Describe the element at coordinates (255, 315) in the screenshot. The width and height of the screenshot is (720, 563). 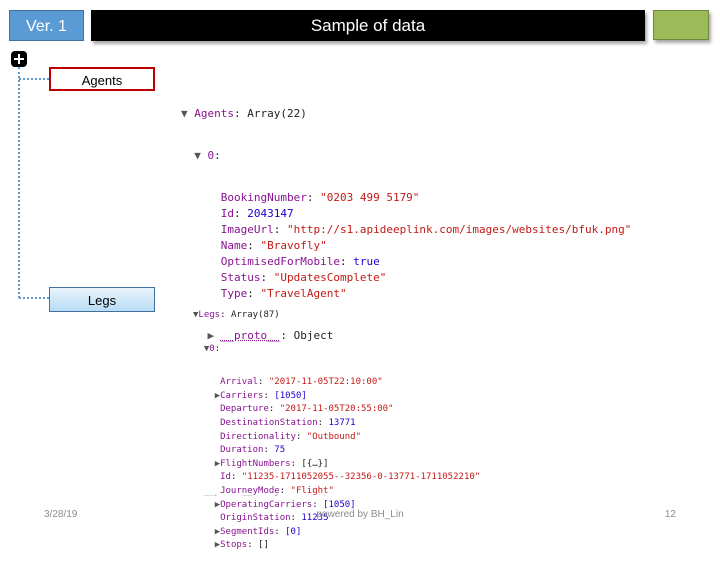
I see `console-value: Array(87)` at that location.